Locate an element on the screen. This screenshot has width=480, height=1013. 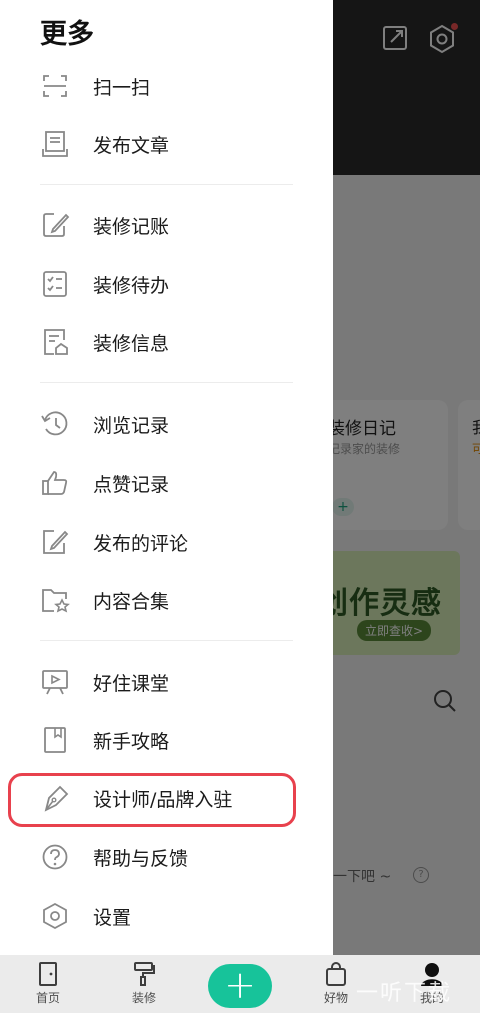
settings-icon is located at coordinates (55, 916).